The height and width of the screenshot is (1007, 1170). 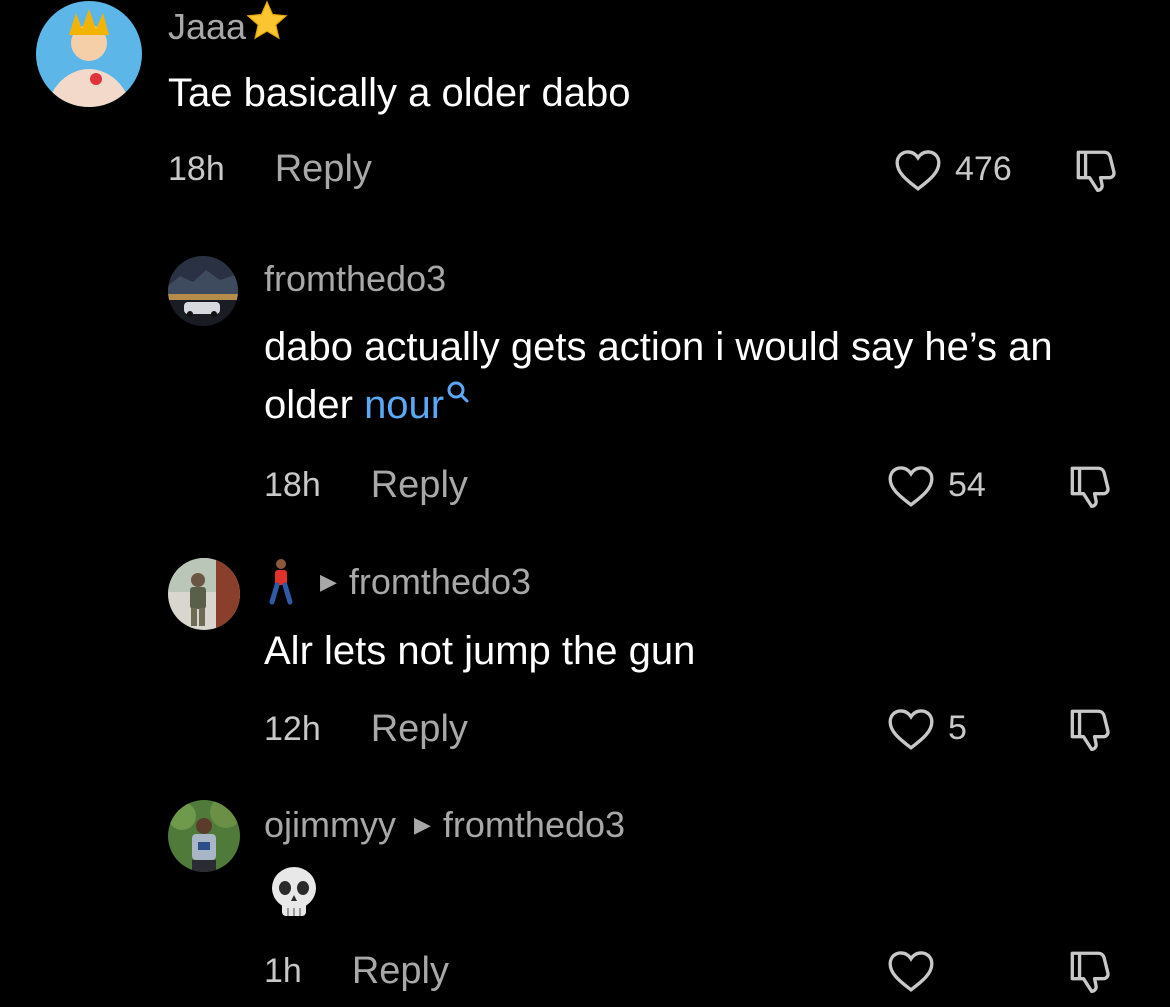 What do you see at coordinates (330, 825) in the screenshot?
I see `comment-username: ojimmyy` at bounding box center [330, 825].